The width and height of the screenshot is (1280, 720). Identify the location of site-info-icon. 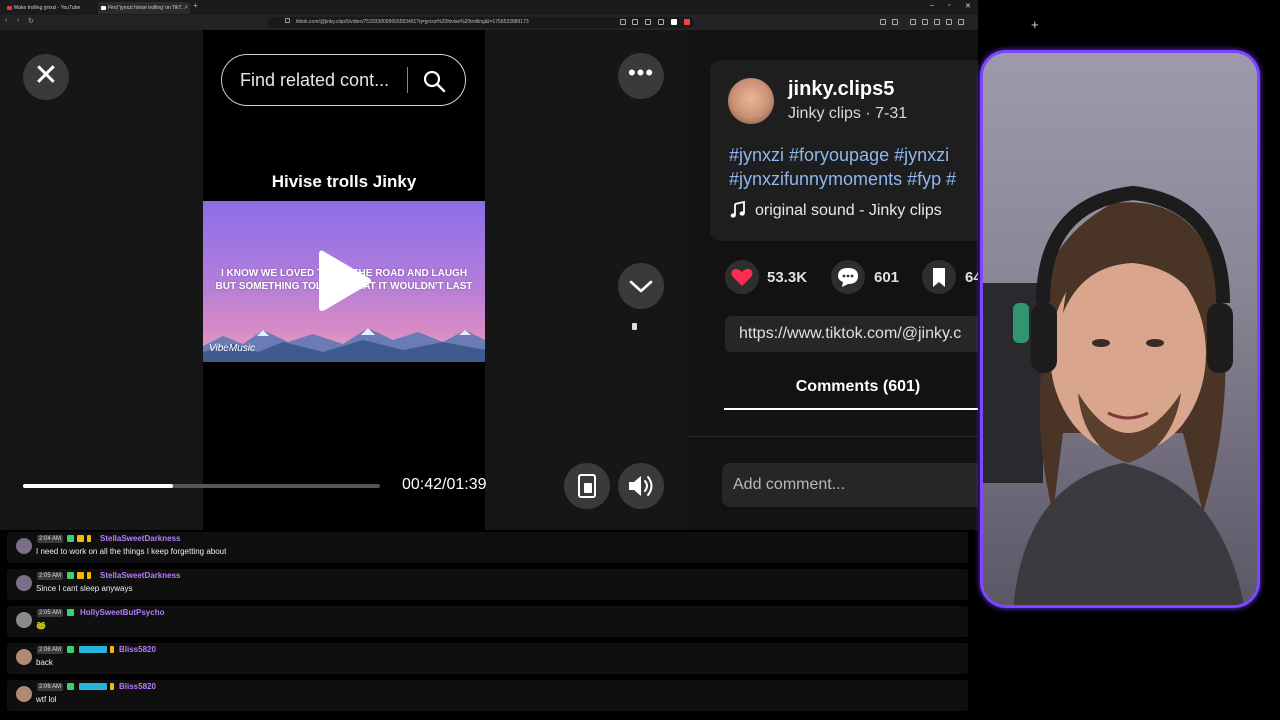
(287, 20).